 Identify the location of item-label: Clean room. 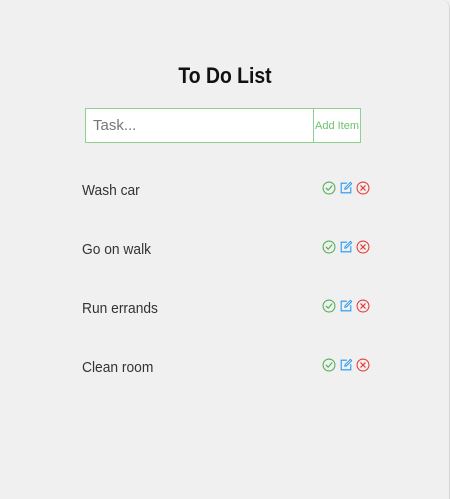
(118, 367).